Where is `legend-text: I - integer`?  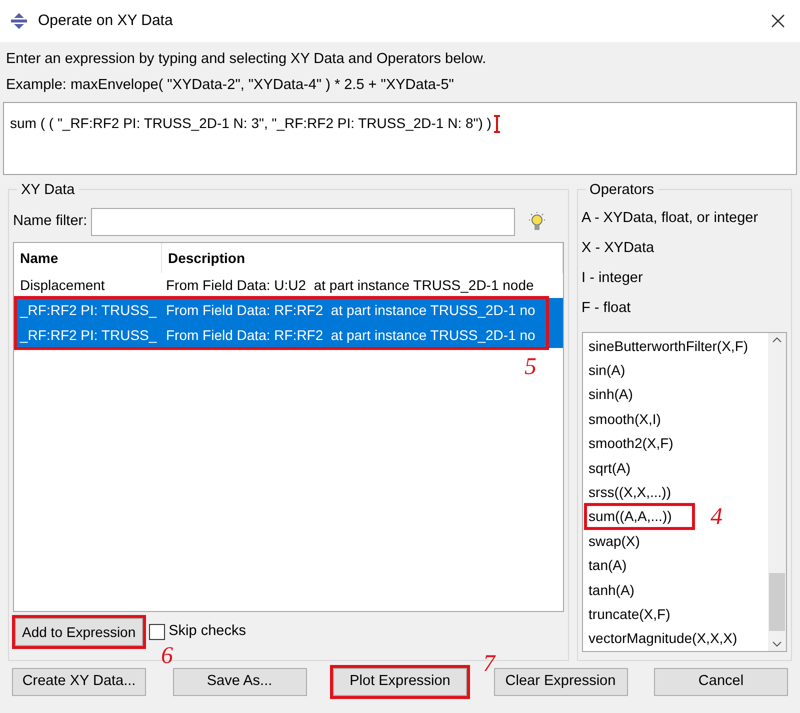 legend-text: I - integer is located at coordinates (613, 278).